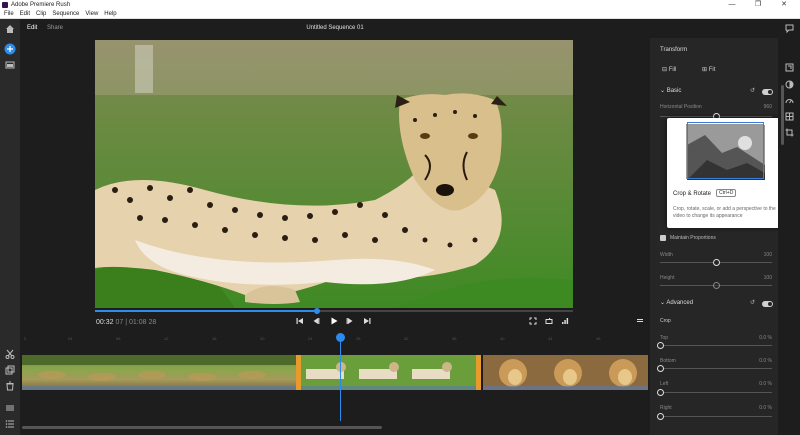  Describe the element at coordinates (358, 338) in the screenshot. I see `ruler-tick: 28` at that location.